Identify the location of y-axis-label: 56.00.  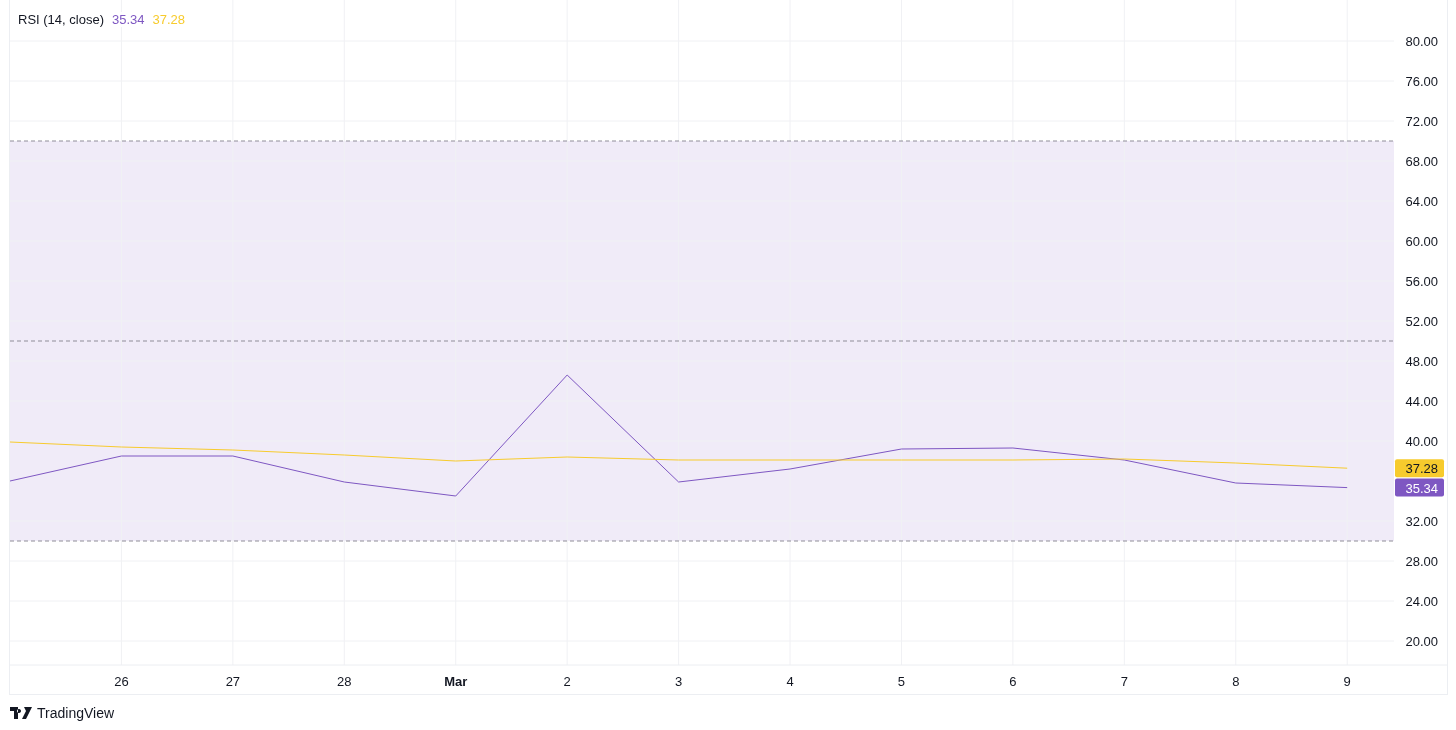
(1421, 281).